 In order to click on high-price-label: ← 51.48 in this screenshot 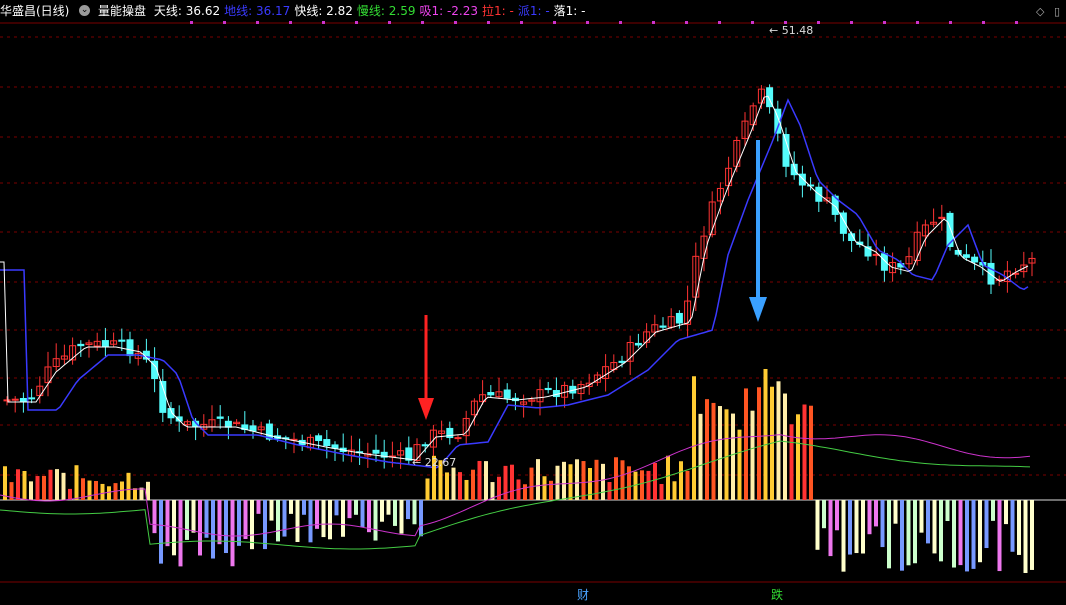, I will do `click(791, 30)`.